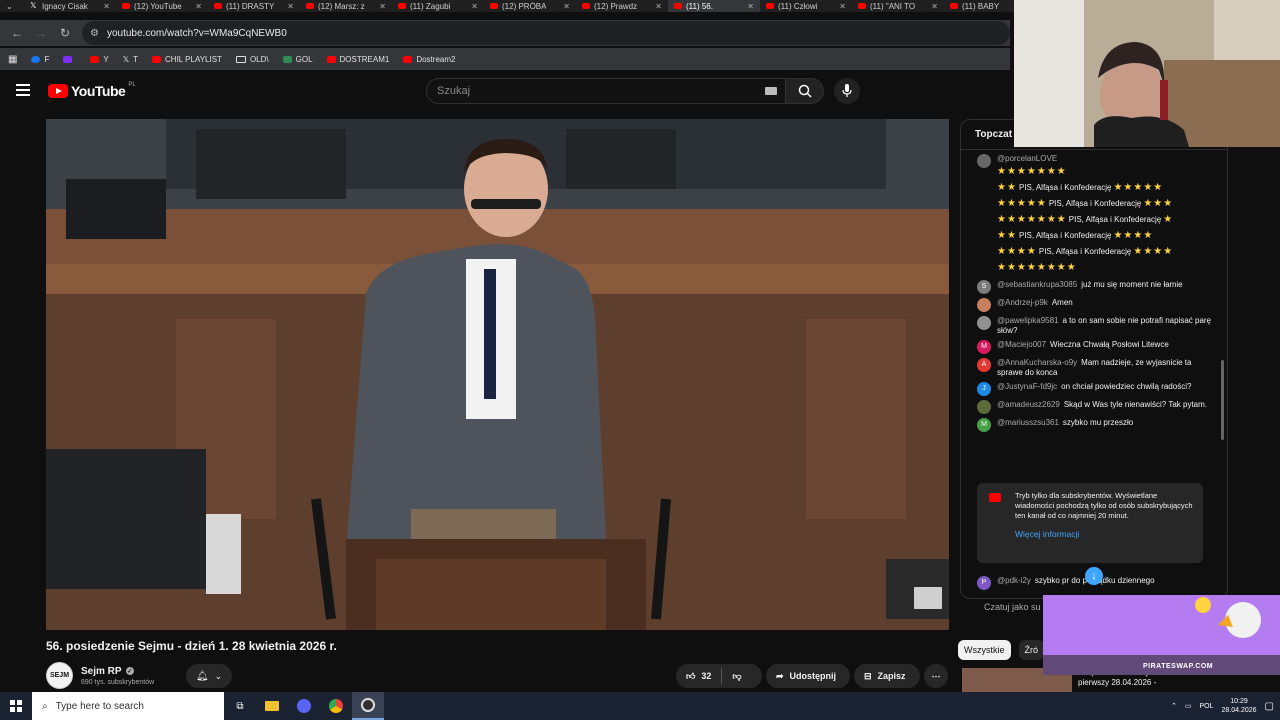  Describe the element at coordinates (254, 6) in the screenshot. I see `browser-tab: (11) DRASTY ✕` at that location.